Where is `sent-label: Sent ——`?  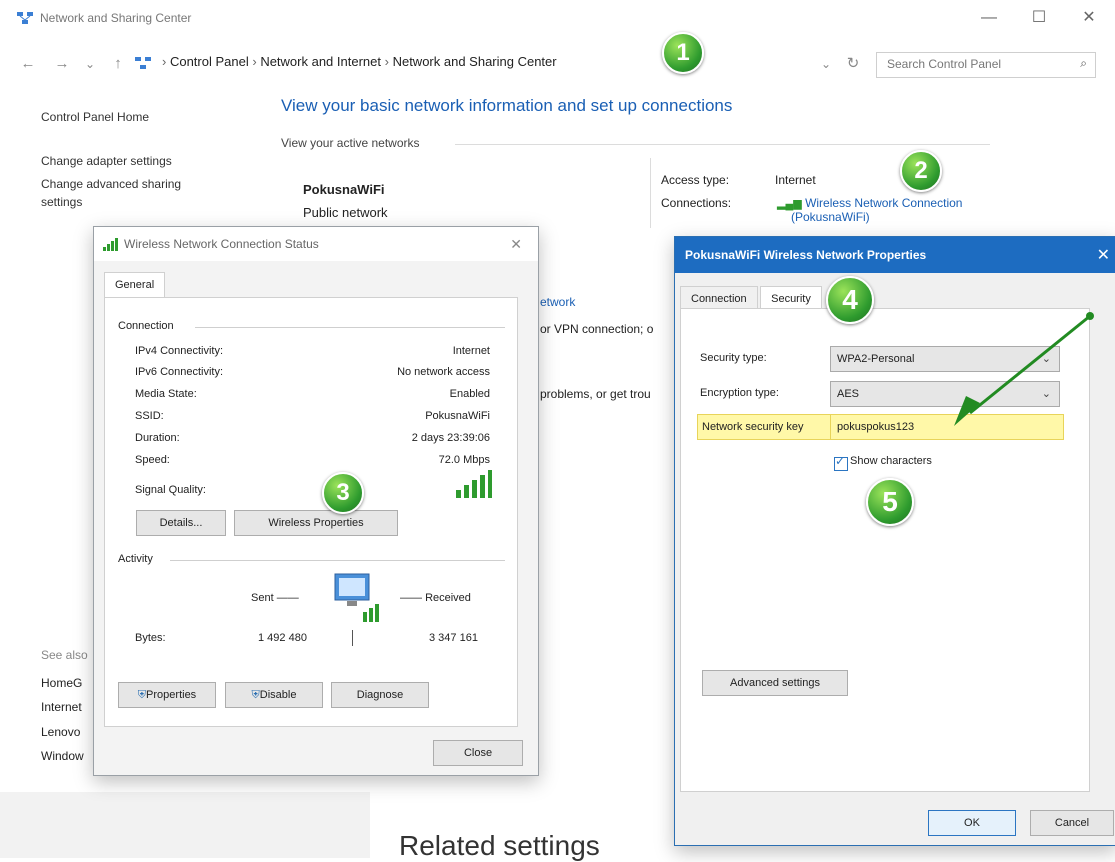
sent-label: Sent —— is located at coordinates (275, 598).